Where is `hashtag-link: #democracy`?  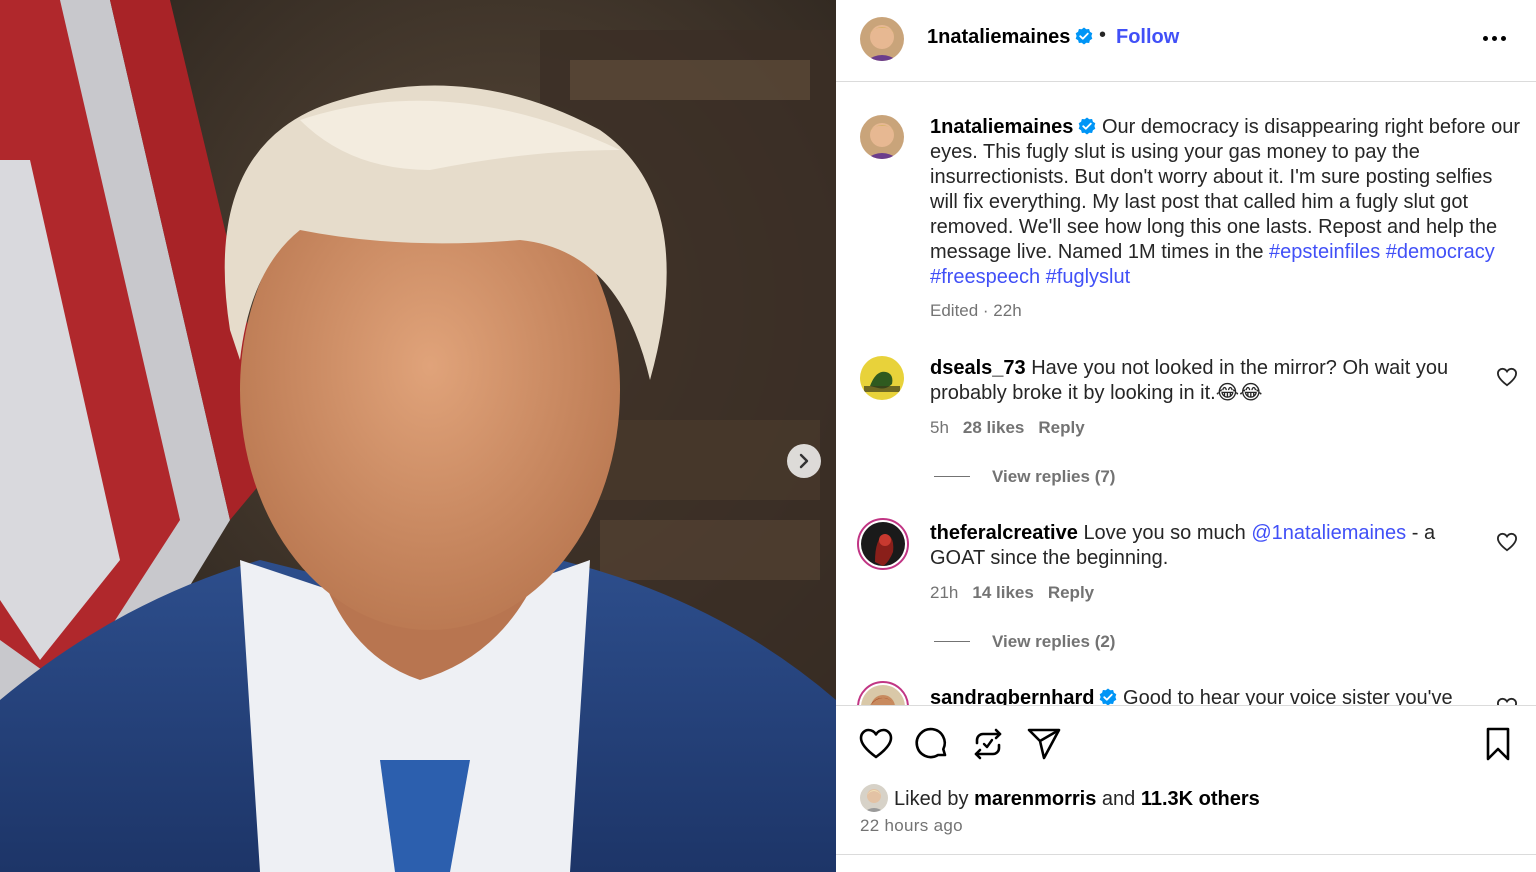
hashtag-link: #democracy is located at coordinates (1440, 252).